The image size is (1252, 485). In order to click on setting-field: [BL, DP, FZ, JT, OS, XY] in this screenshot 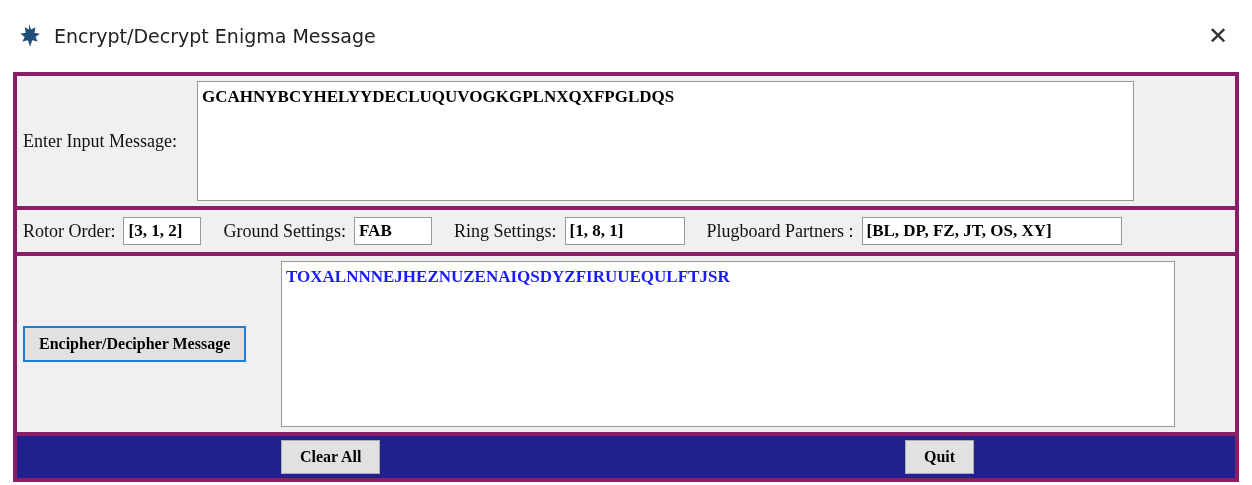, I will do `click(991, 231)`.